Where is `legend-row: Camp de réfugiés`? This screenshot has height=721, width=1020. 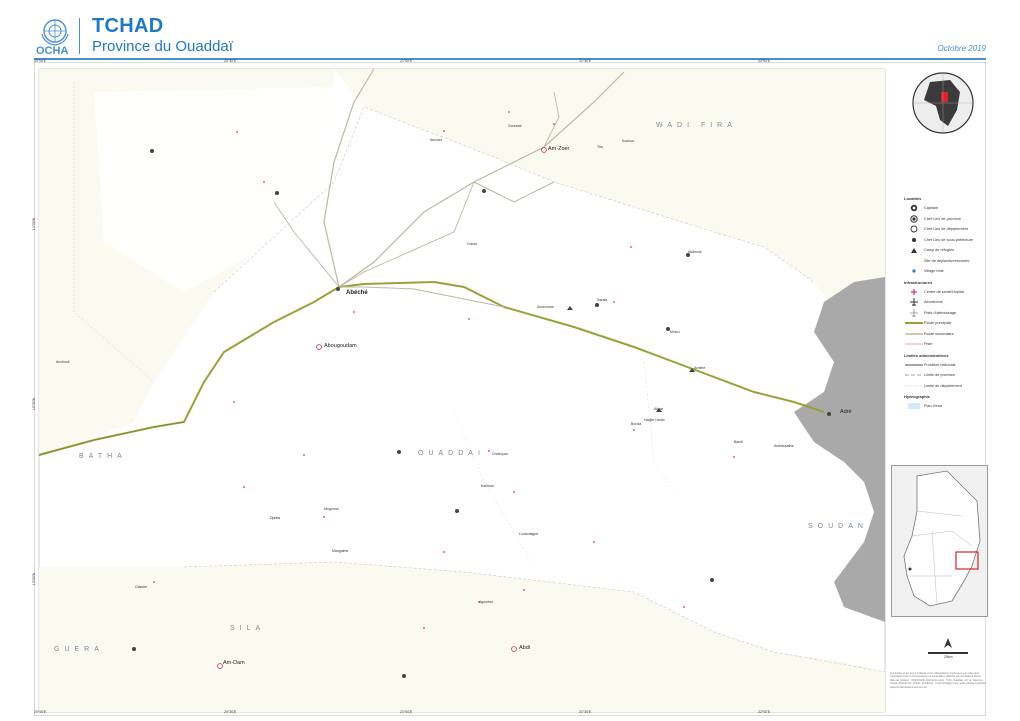
legend-row: Camp de réfugiés is located at coordinates (945, 250).